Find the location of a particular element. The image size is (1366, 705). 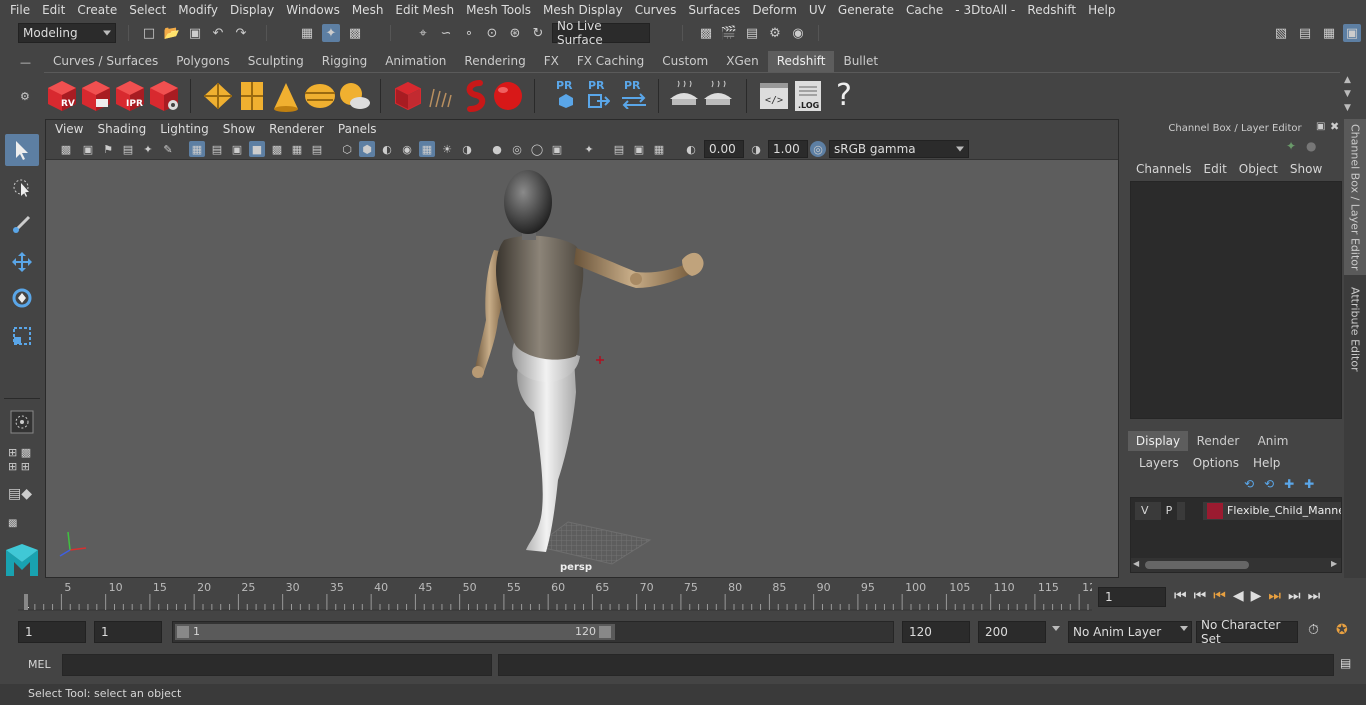

camera-select-icon: ▩ is located at coordinates (66, 149).